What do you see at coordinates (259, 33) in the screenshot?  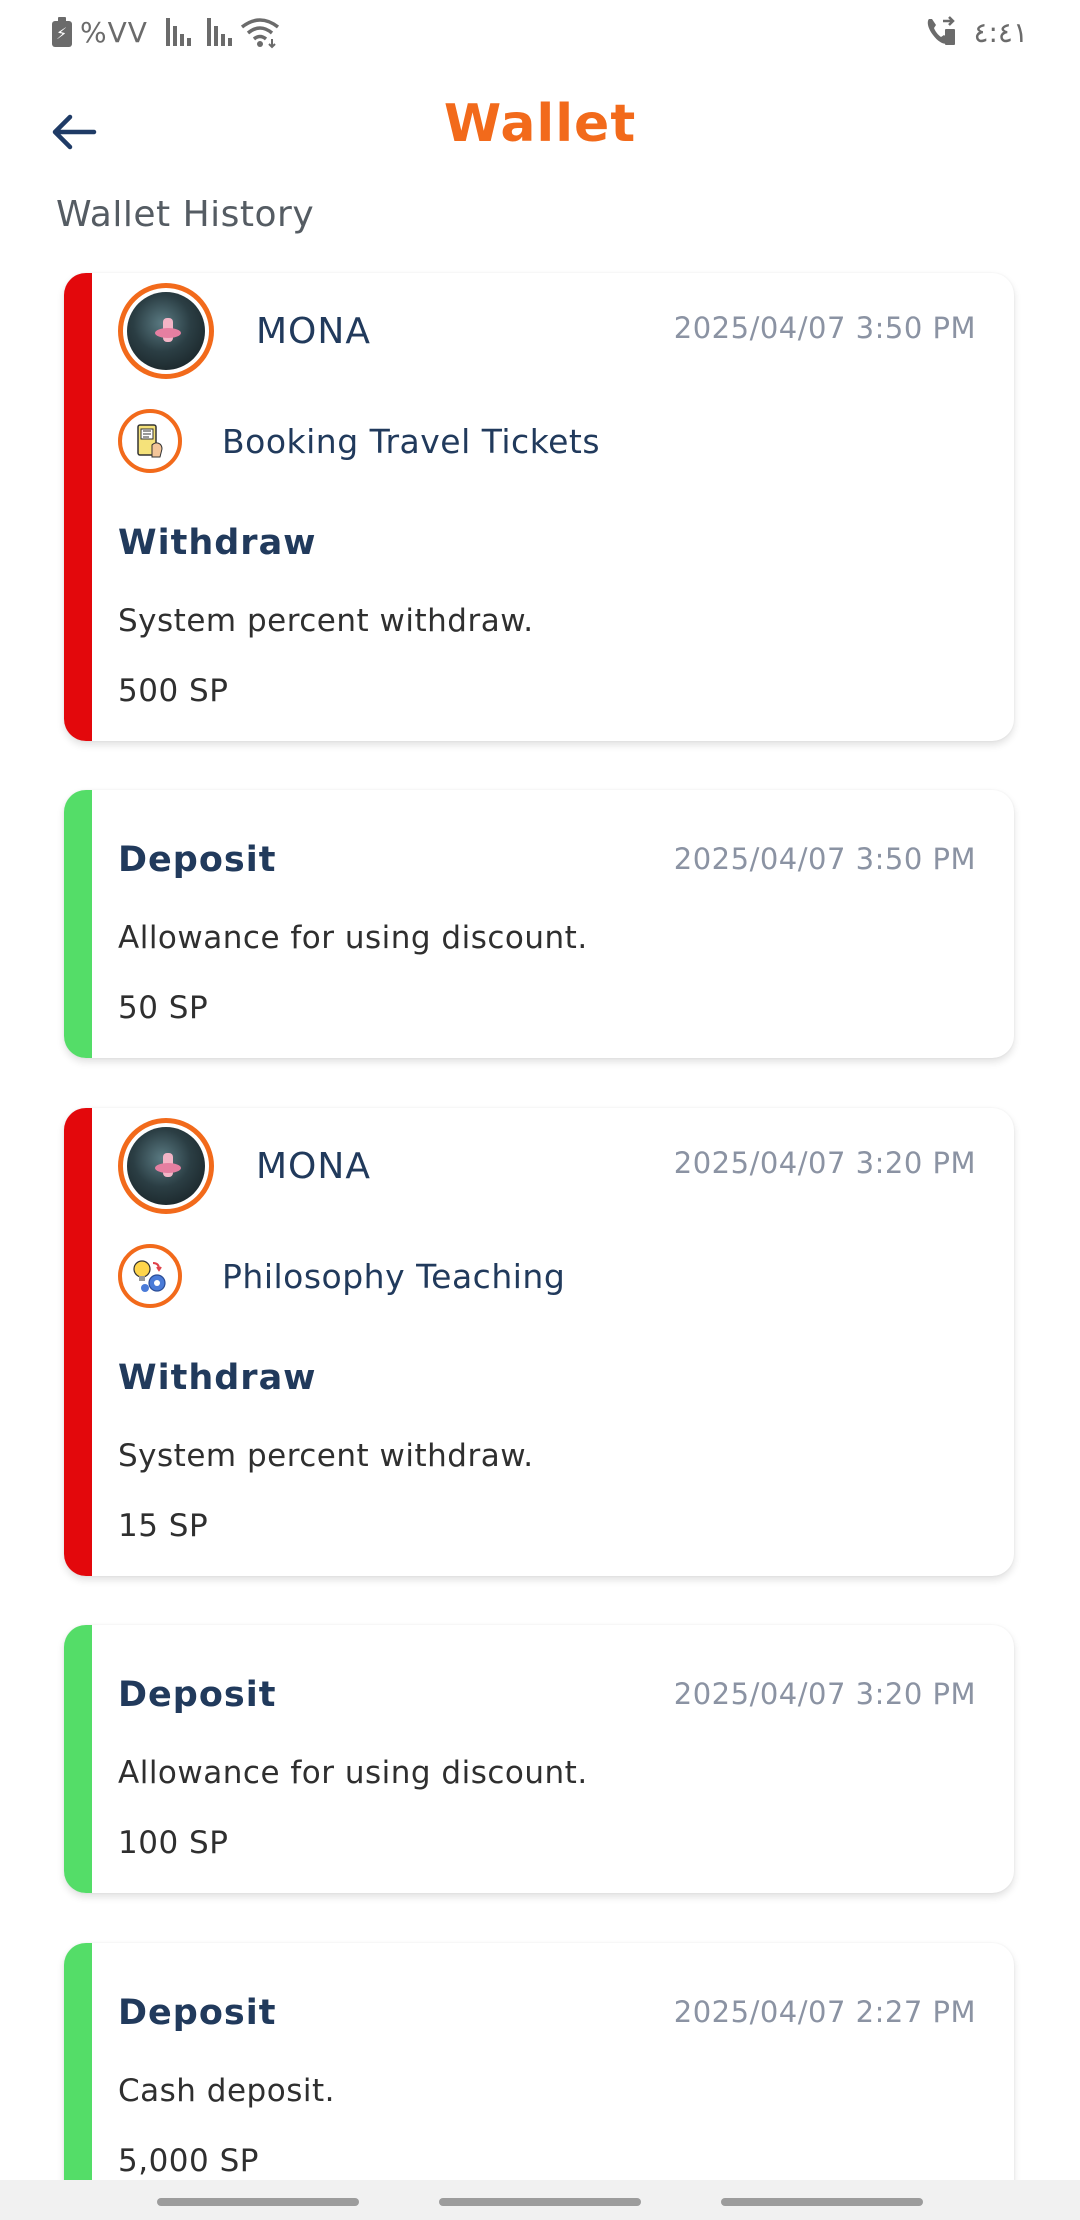 I see `wifi-icon` at bounding box center [259, 33].